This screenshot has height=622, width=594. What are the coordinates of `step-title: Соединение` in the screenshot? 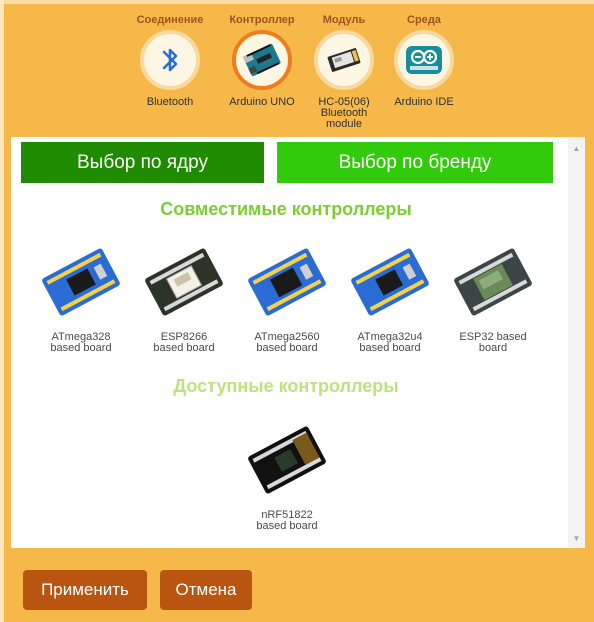 It's located at (170, 20).